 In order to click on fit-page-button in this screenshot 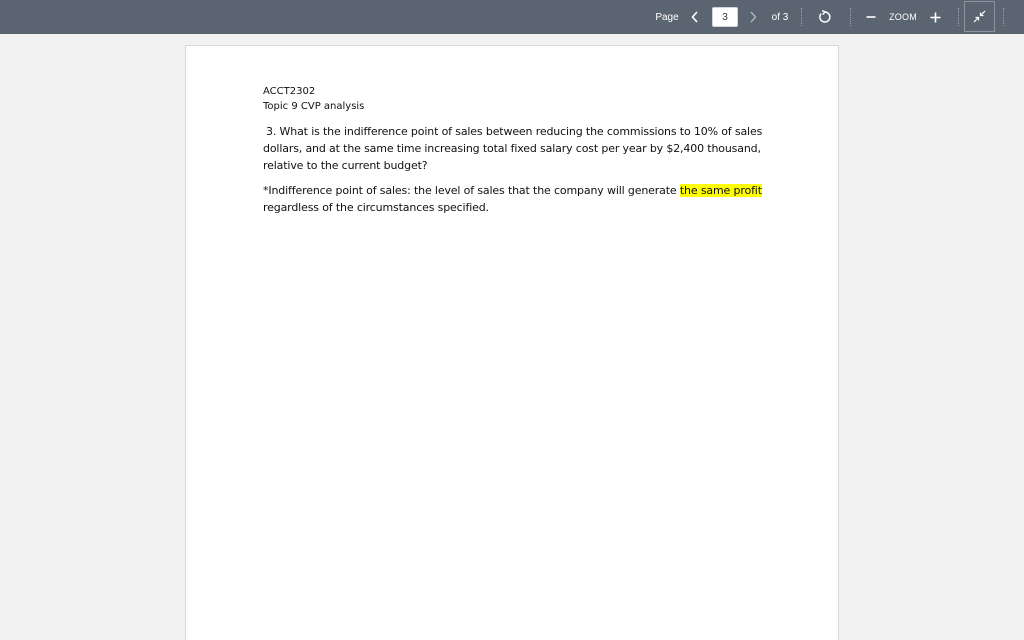, I will do `click(979, 16)`.